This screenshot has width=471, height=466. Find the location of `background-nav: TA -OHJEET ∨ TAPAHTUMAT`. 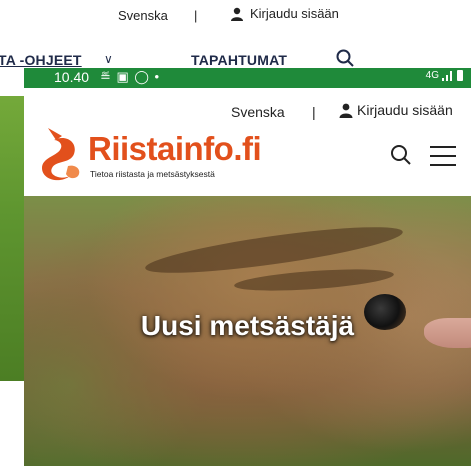

background-nav: TA -OHJEET ∨ TAPAHTUMAT is located at coordinates (235, 59).